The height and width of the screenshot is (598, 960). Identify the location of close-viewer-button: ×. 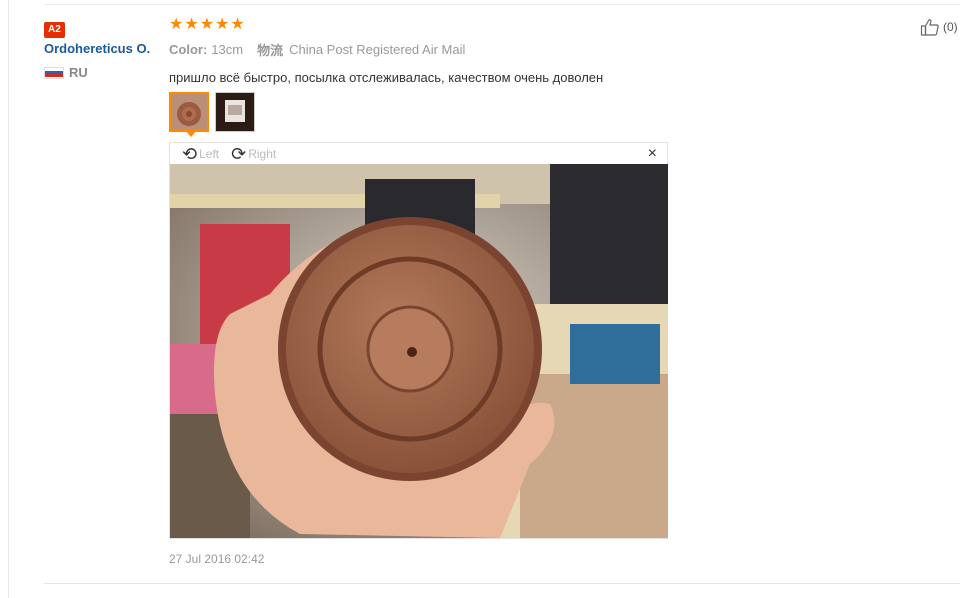
(652, 154).